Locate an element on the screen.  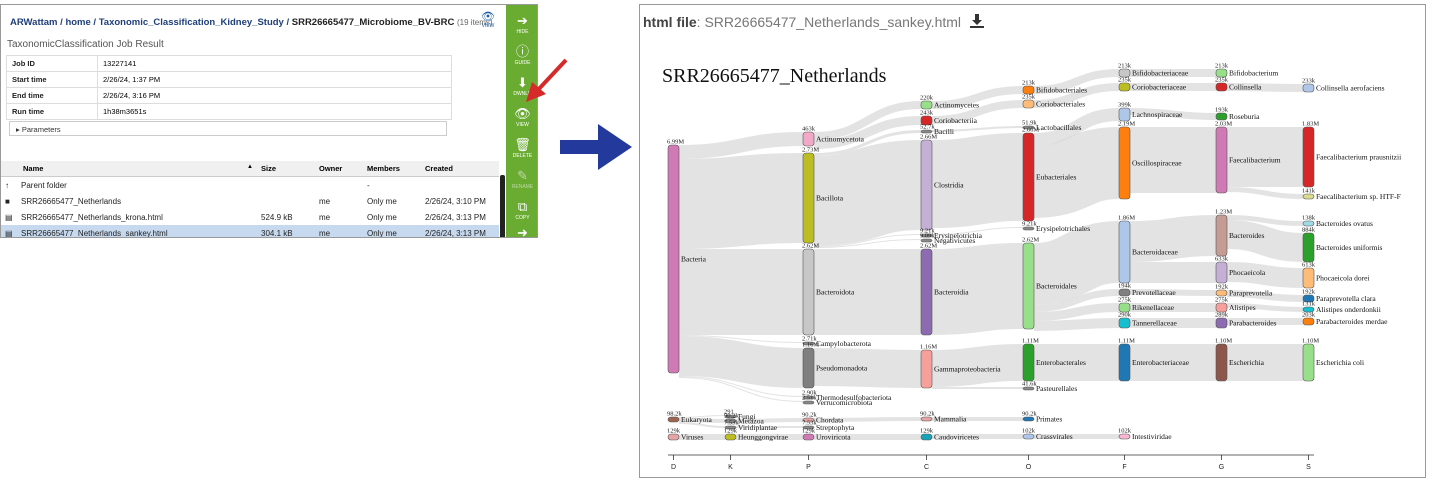
sankey-node-crassvirales is located at coordinates (1028, 436).